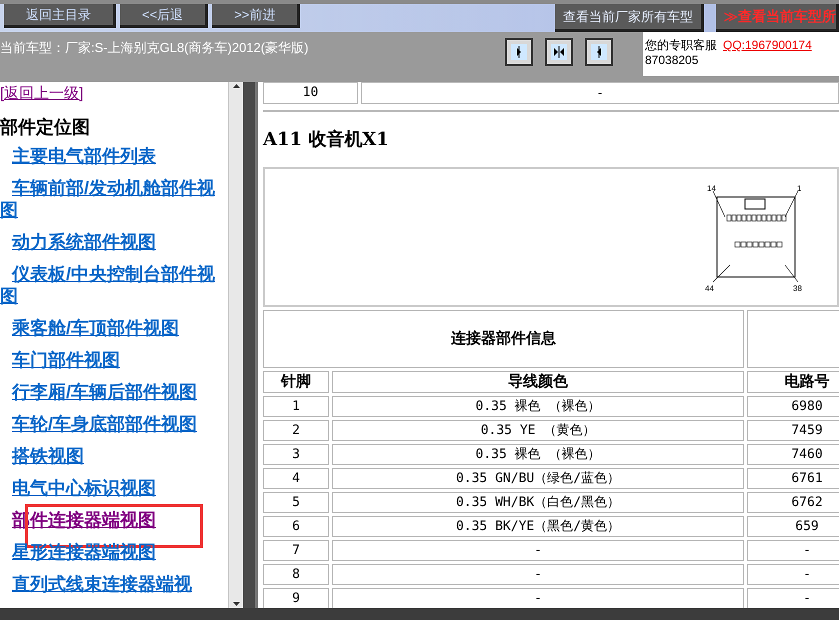  Describe the element at coordinates (114, 360) in the screenshot. I see `sidebar-link: 车门部件视图` at that location.